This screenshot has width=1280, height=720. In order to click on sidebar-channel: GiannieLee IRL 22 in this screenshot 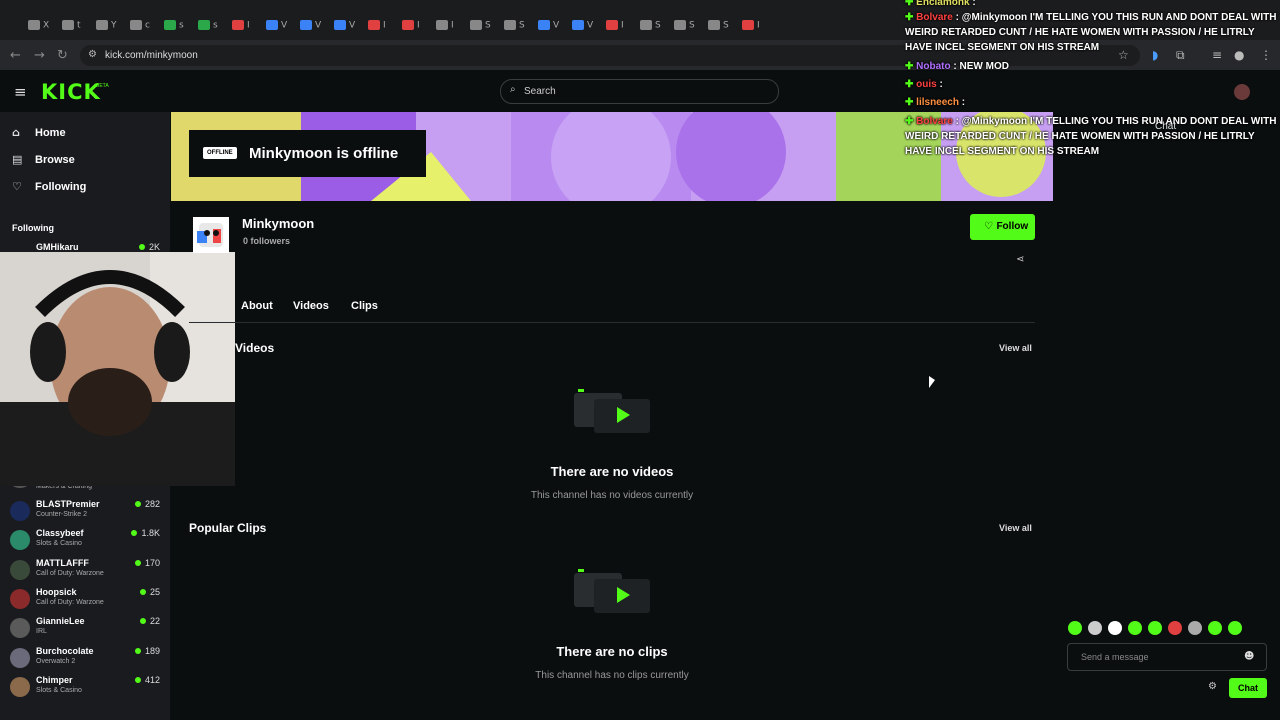, I will do `click(85, 630)`.